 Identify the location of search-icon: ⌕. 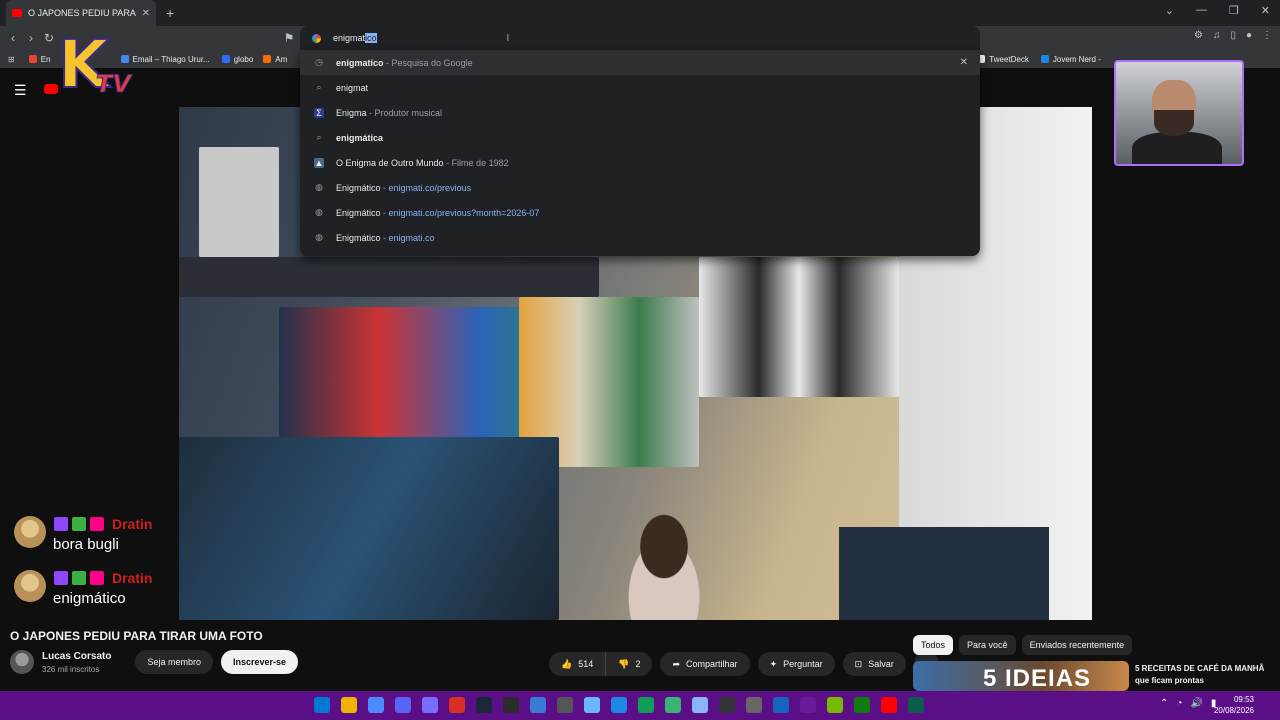
(319, 137).